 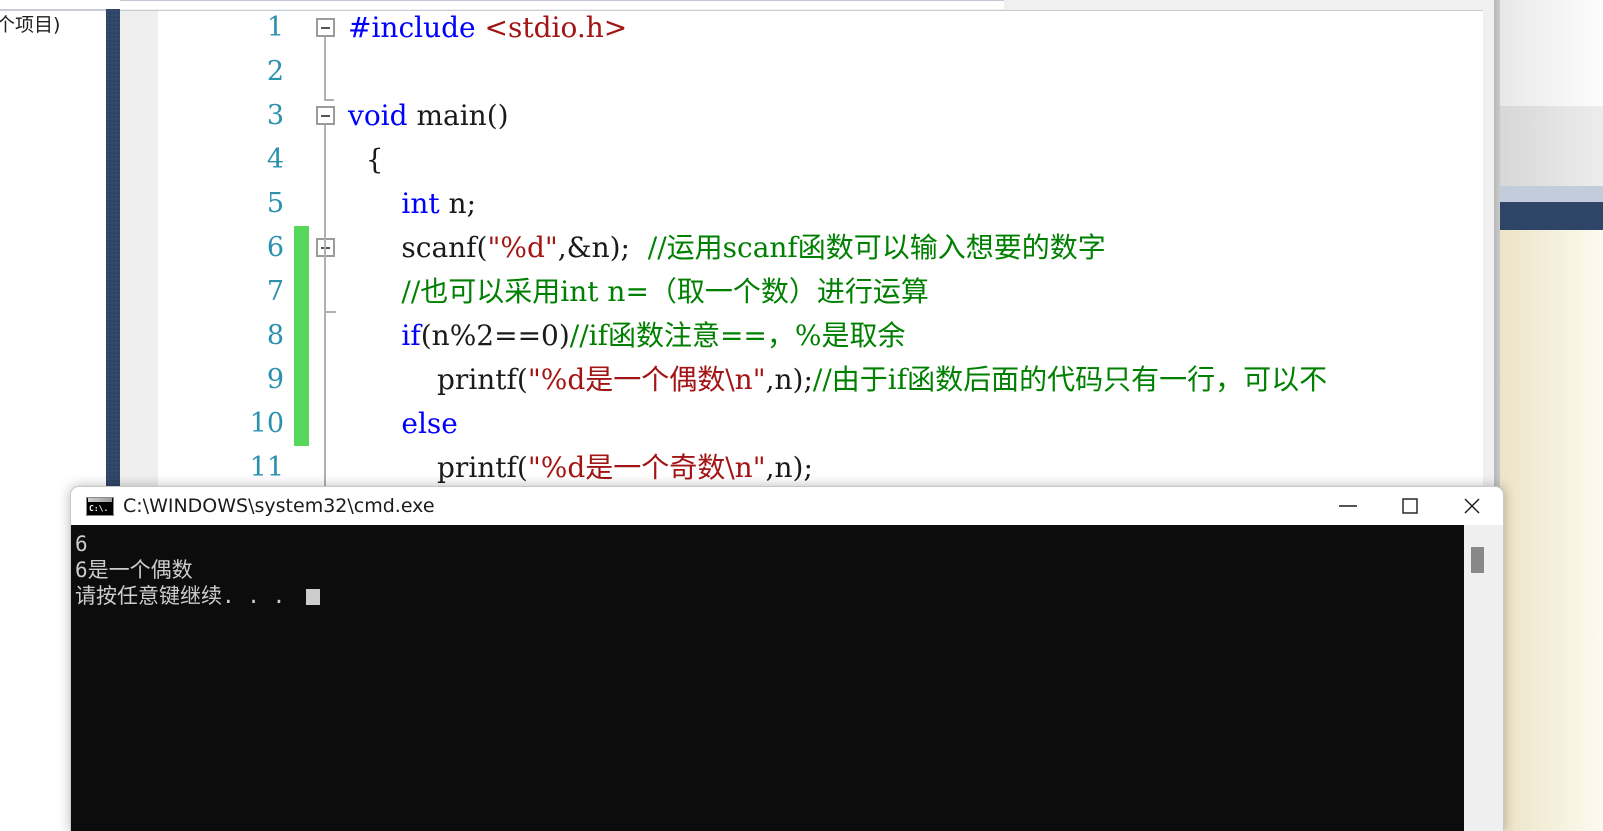 I want to click on cmd-scrollbar, so click(x=1483, y=678).